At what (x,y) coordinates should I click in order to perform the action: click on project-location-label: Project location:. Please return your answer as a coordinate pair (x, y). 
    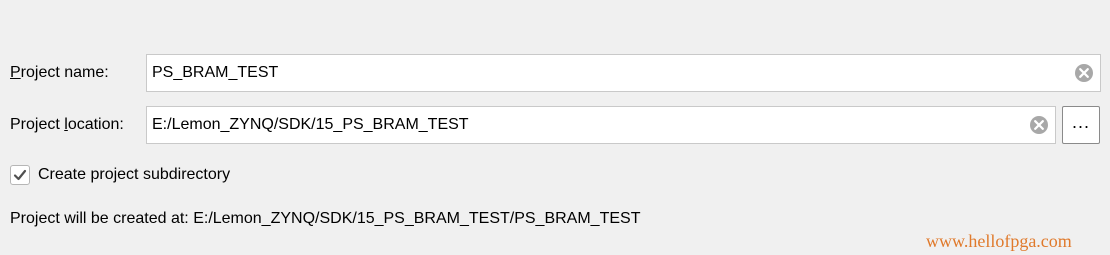
    Looking at the image, I should click on (67, 125).